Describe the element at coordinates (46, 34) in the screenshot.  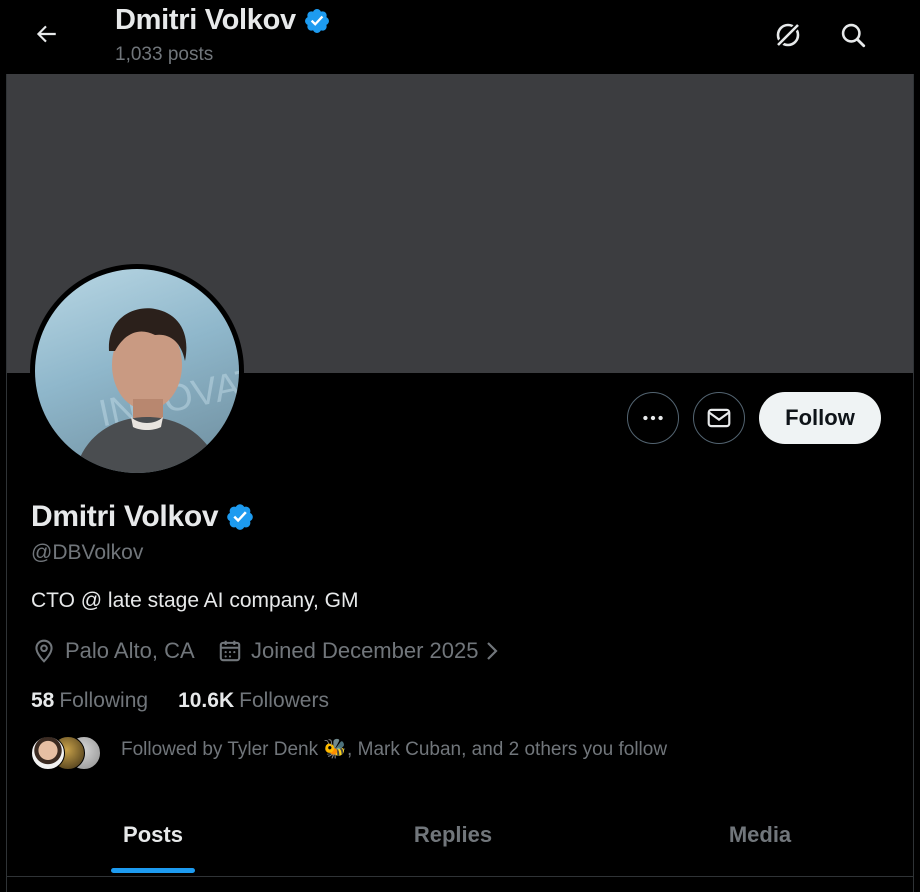
I see `back-arrow-icon` at that location.